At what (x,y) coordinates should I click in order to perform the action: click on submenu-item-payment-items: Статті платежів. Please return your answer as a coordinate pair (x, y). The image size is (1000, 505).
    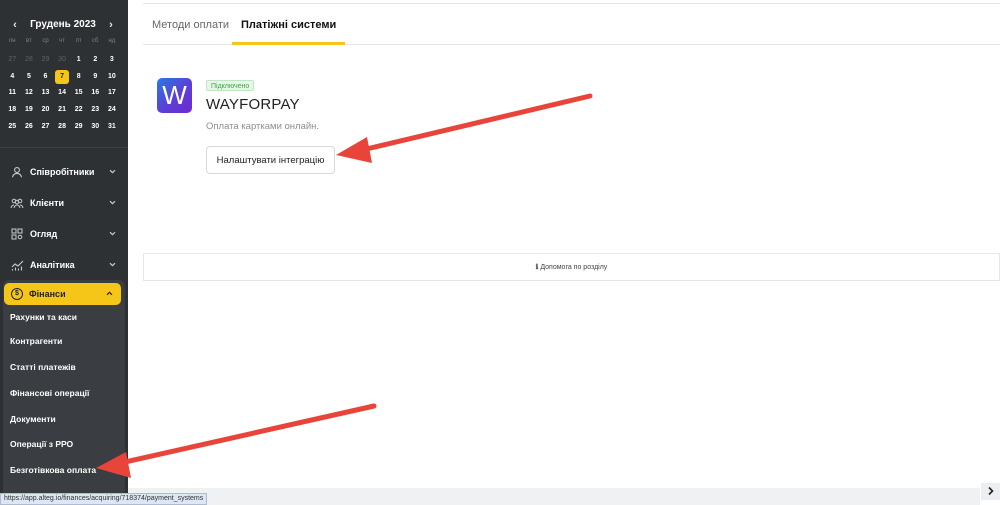
    Looking at the image, I should click on (43, 367).